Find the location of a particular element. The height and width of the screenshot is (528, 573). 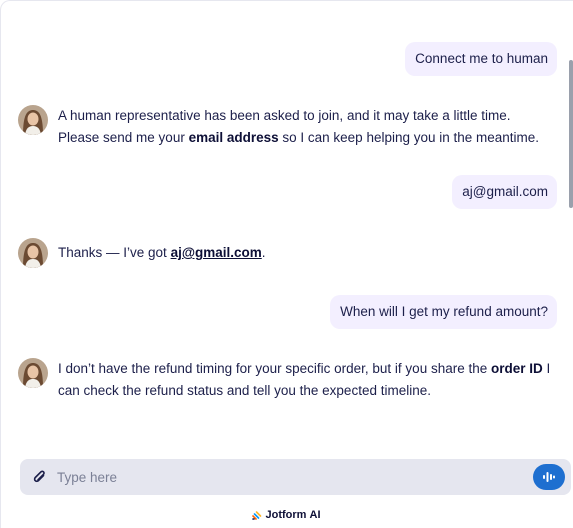

jotform-logo-icon is located at coordinates (257, 515).